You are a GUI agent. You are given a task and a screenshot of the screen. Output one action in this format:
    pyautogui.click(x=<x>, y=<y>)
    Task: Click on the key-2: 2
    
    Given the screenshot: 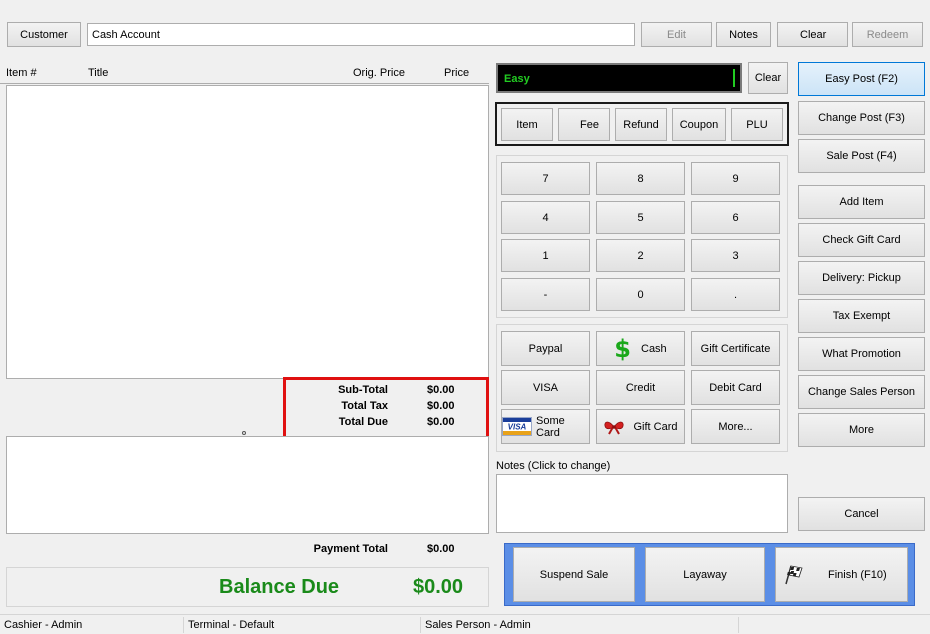 What is the action you would take?
    pyautogui.click(x=640, y=255)
    